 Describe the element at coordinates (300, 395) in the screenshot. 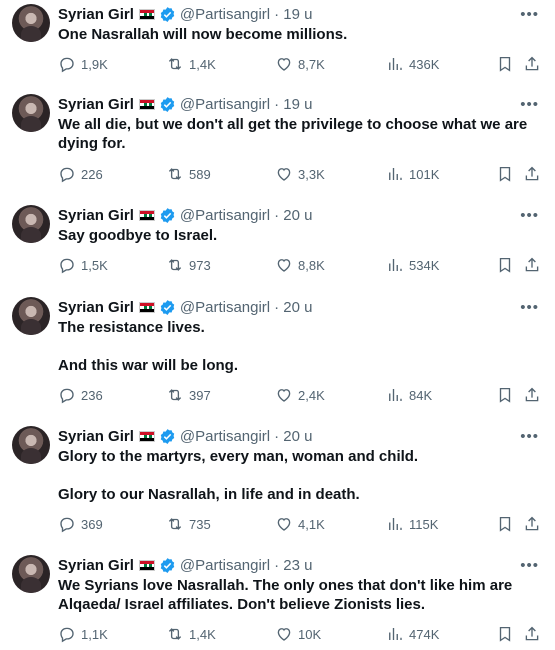

I see `like-button: 2,4K` at that location.